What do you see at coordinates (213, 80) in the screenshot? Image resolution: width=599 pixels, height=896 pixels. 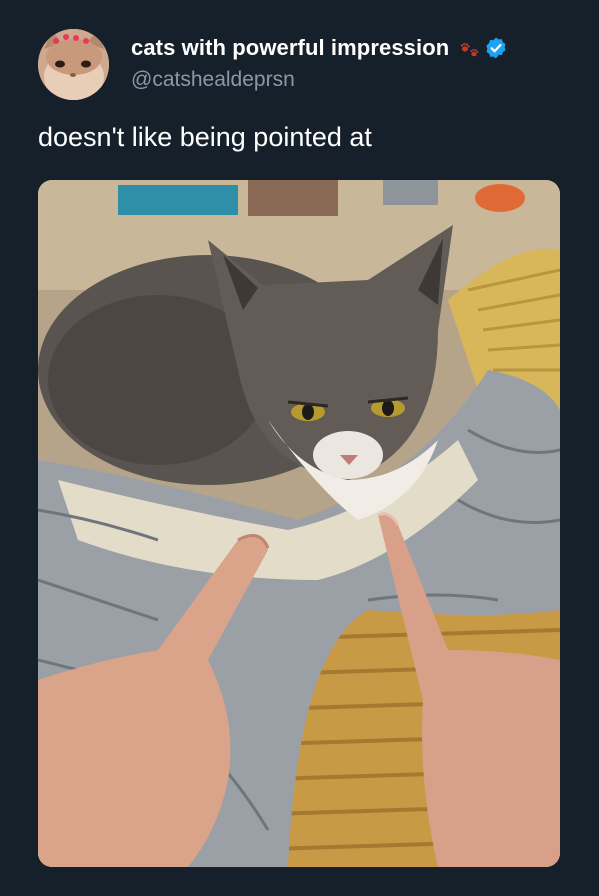 I see `author-handle: @catshealdeprsn` at bounding box center [213, 80].